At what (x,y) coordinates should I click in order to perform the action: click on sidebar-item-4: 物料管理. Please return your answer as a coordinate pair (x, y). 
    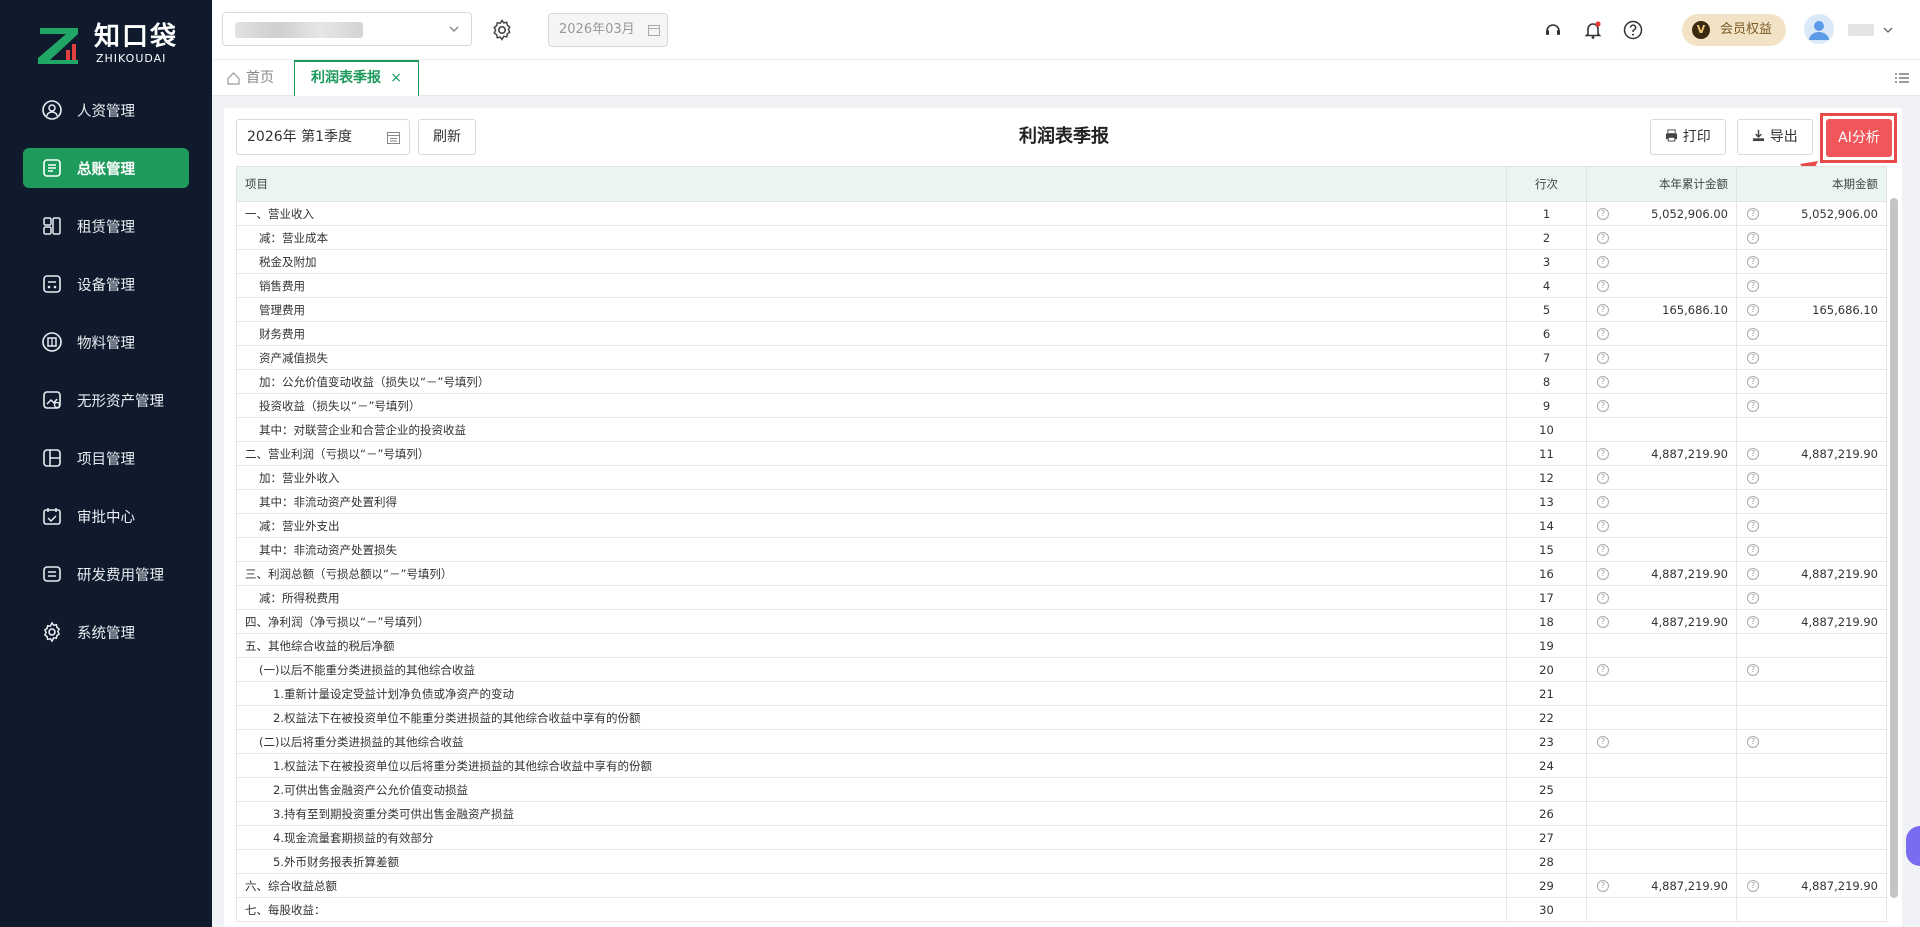
    Looking at the image, I should click on (106, 342).